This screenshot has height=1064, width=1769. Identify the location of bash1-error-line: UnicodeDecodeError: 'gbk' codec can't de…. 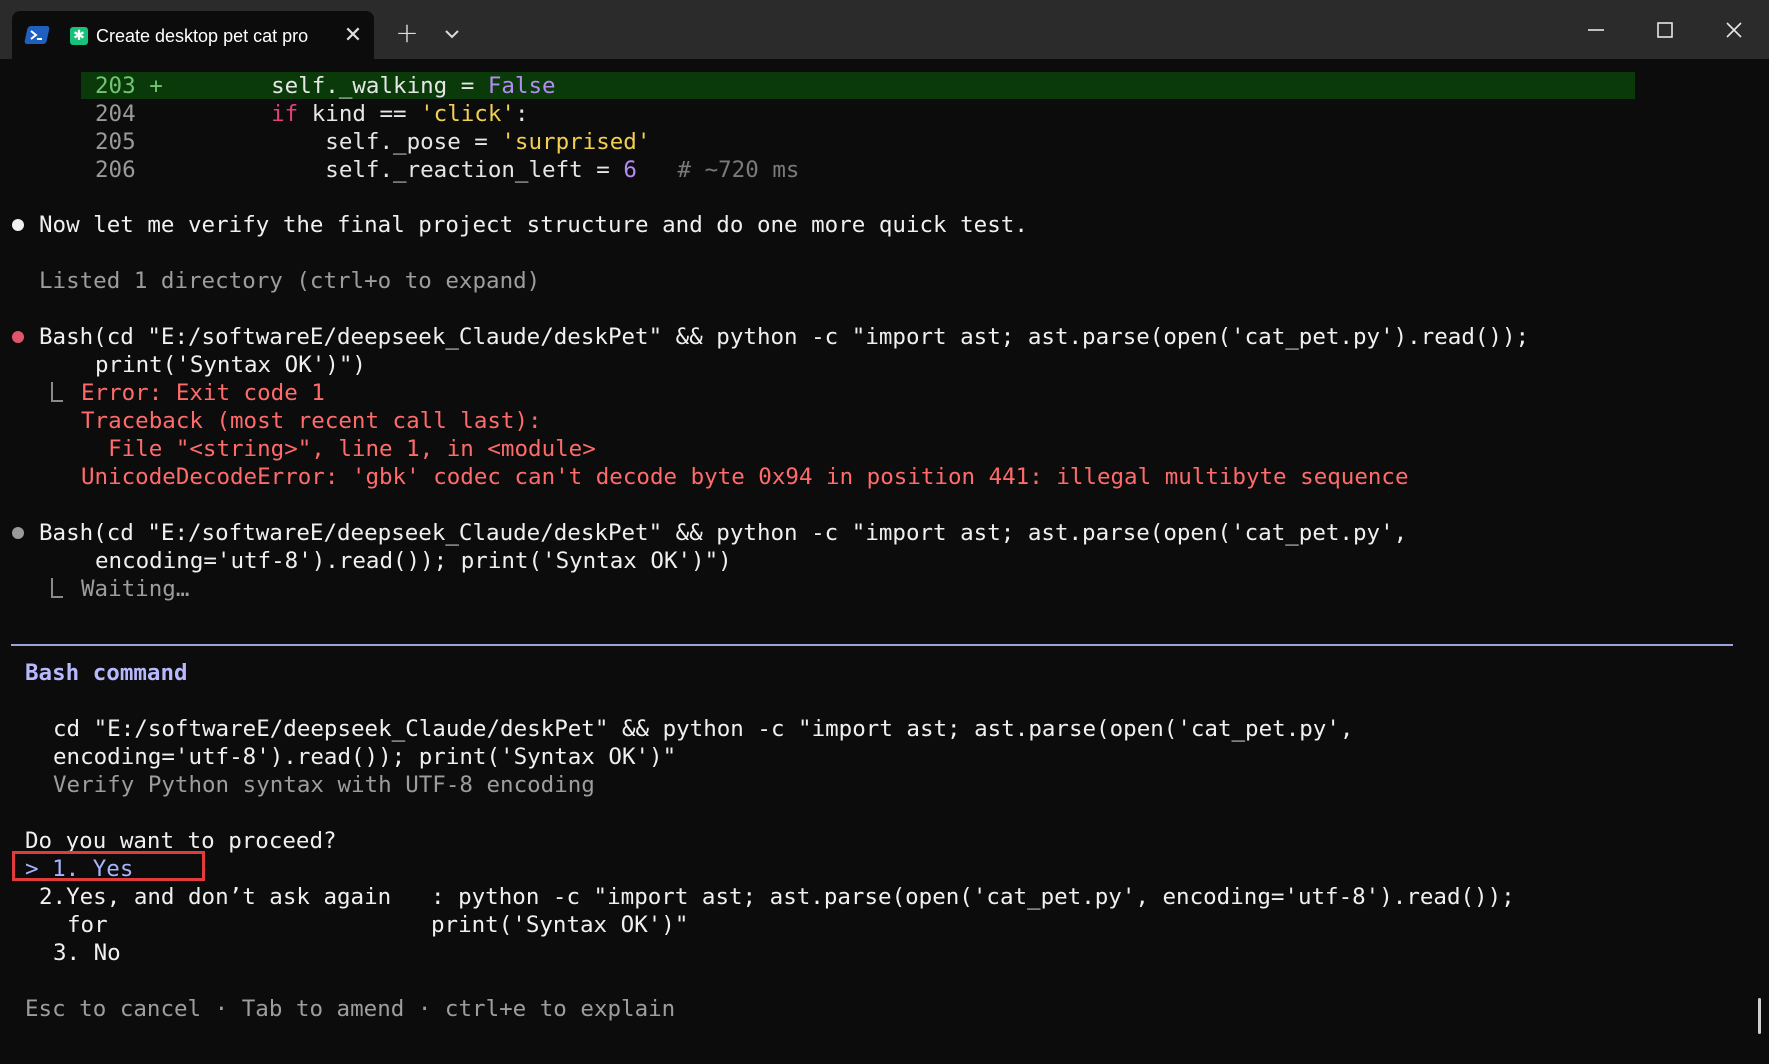
(745, 477).